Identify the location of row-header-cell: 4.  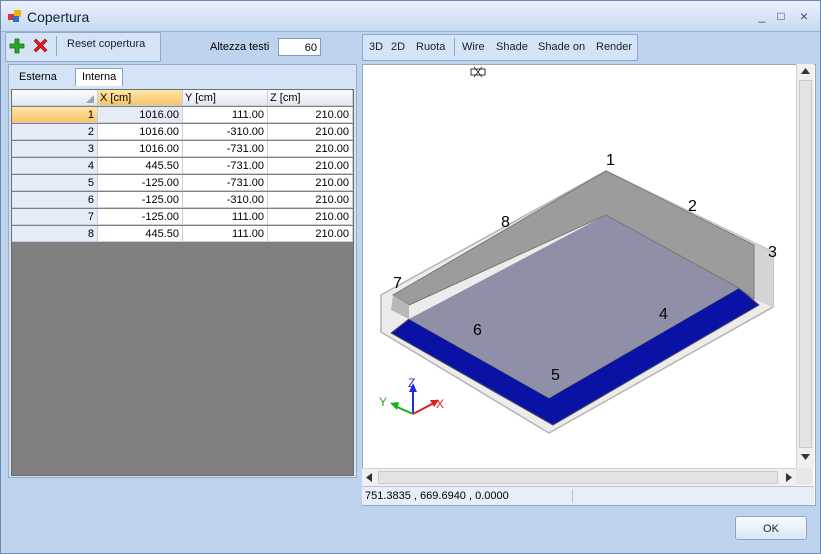
(55, 166).